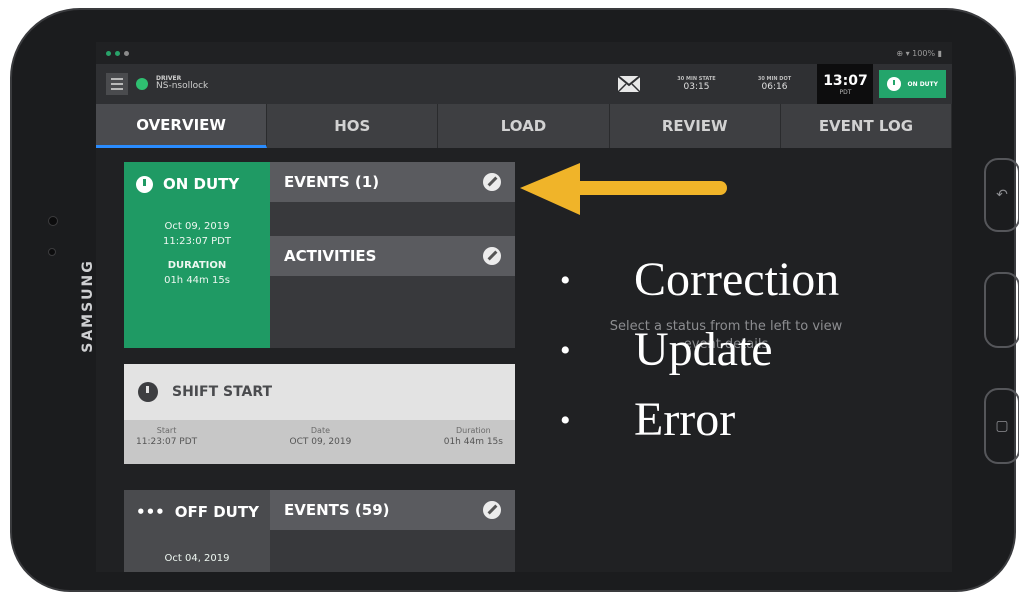 Image resolution: width=1019 pixels, height=597 pixels. What do you see at coordinates (695, 126) in the screenshot?
I see `tab-review: REVIEW` at bounding box center [695, 126].